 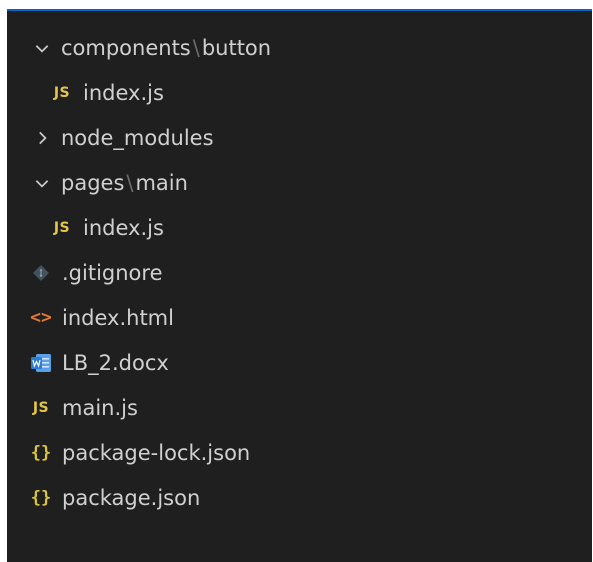 I want to click on word-icon, so click(x=41, y=363).